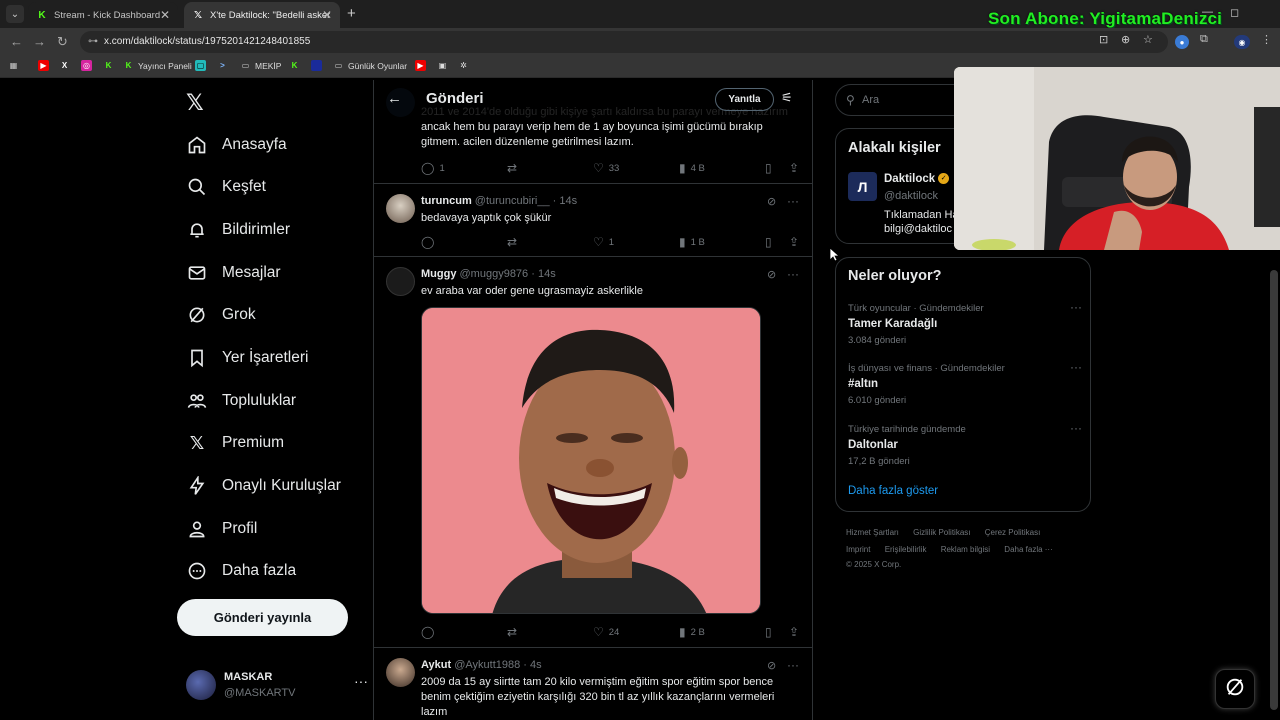 Image resolution: width=1280 pixels, height=720 pixels. I want to click on bookmark-blue, so click(318, 65).